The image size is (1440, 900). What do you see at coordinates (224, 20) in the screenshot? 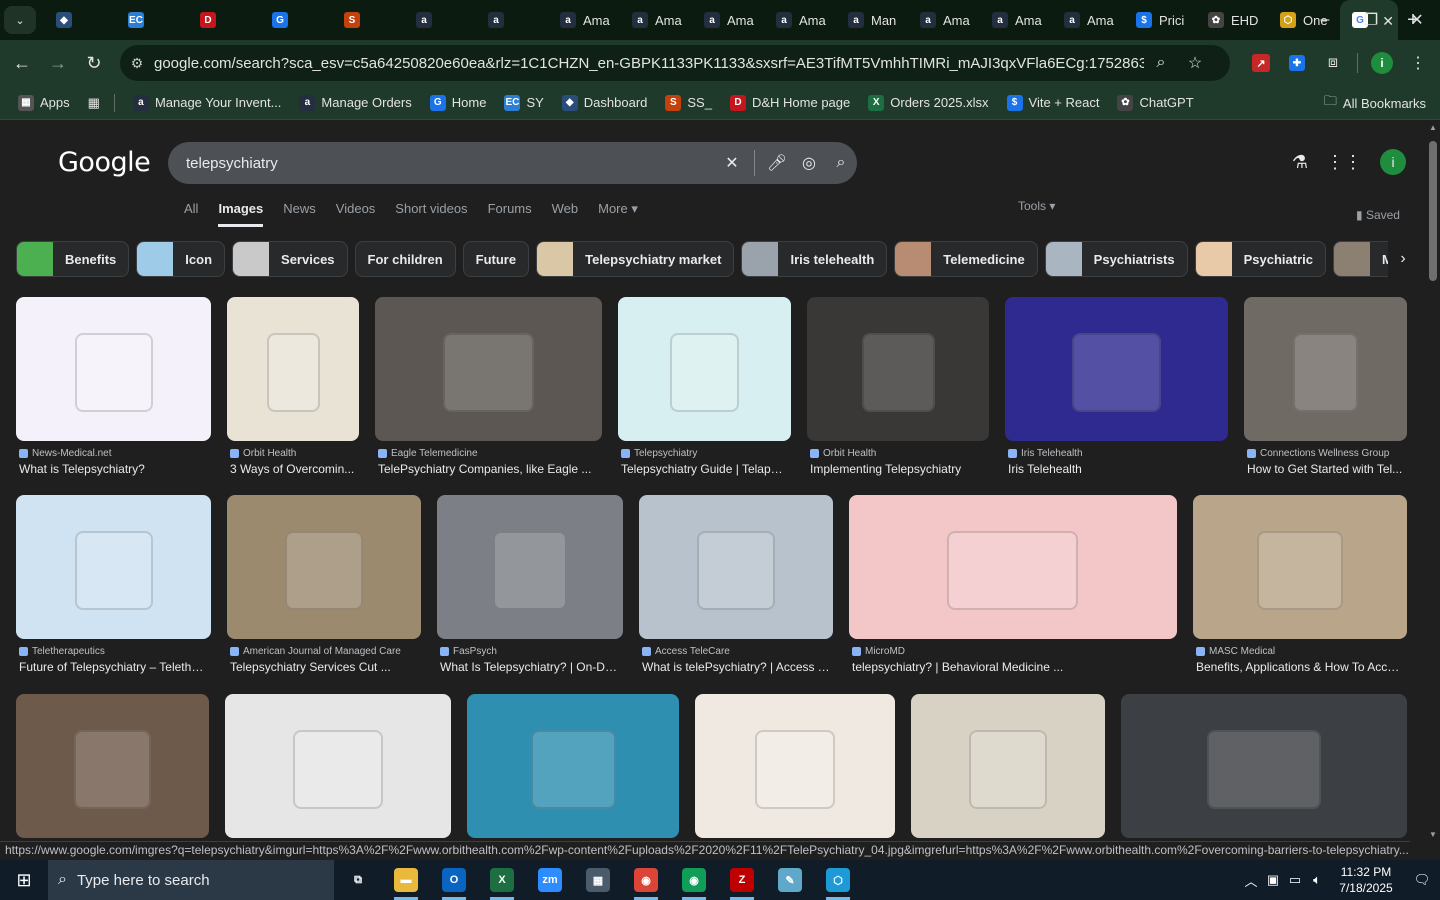
I see `browser-tab: D` at bounding box center [224, 20].